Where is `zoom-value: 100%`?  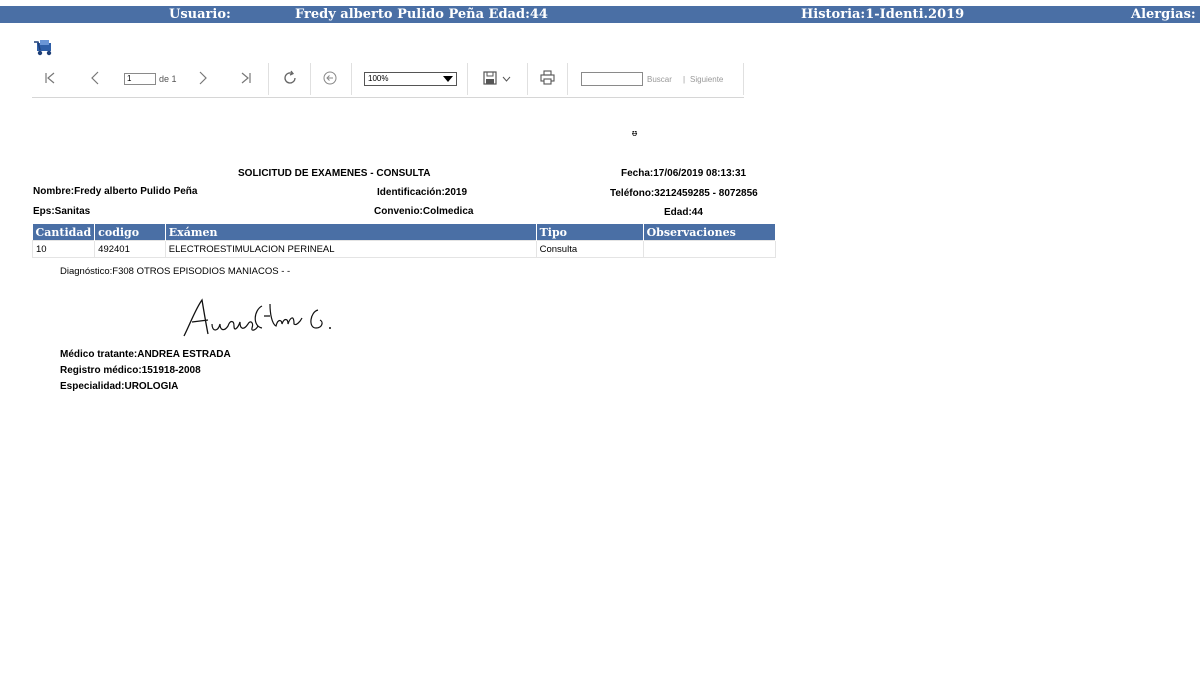 zoom-value: 100% is located at coordinates (378, 78).